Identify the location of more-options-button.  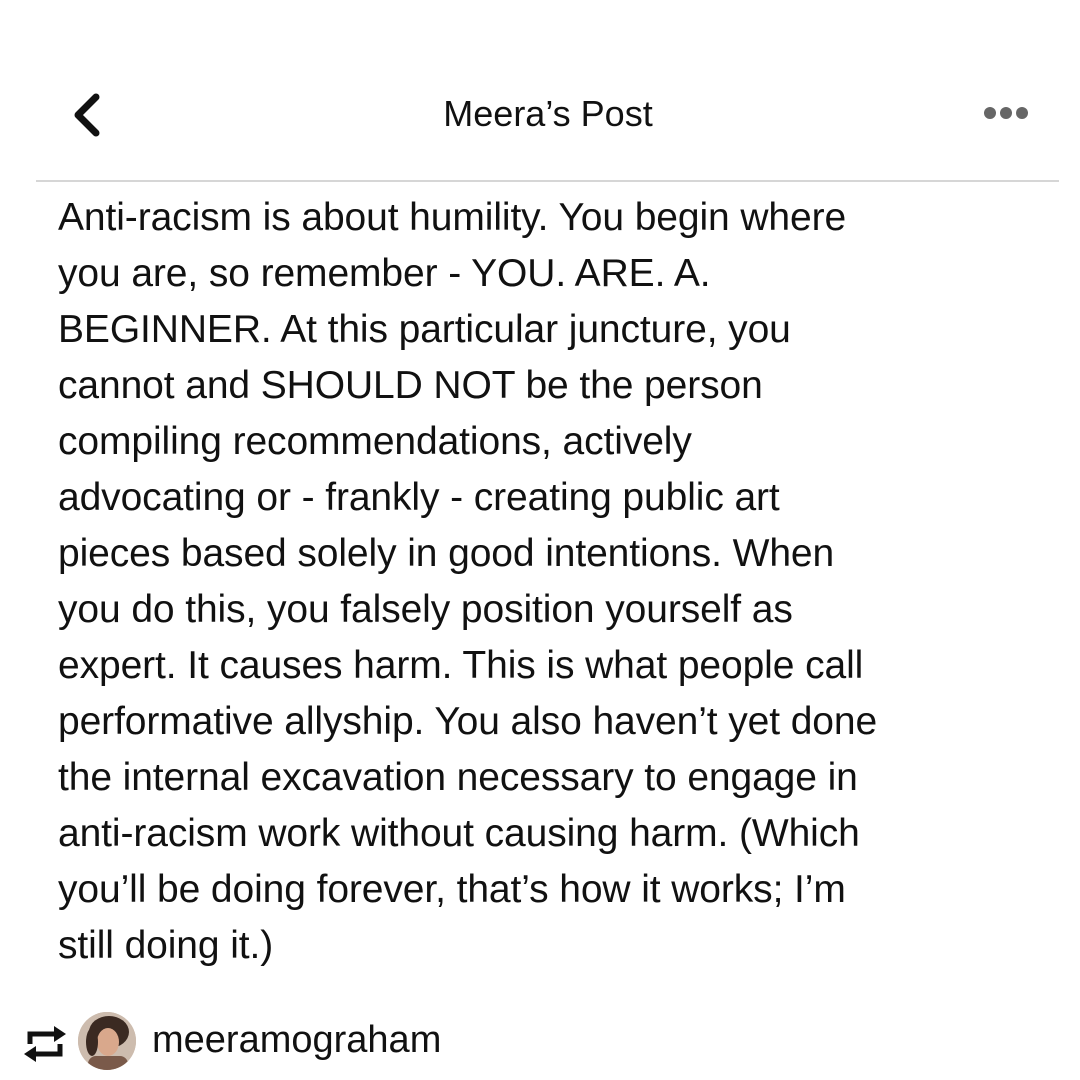
(1006, 113).